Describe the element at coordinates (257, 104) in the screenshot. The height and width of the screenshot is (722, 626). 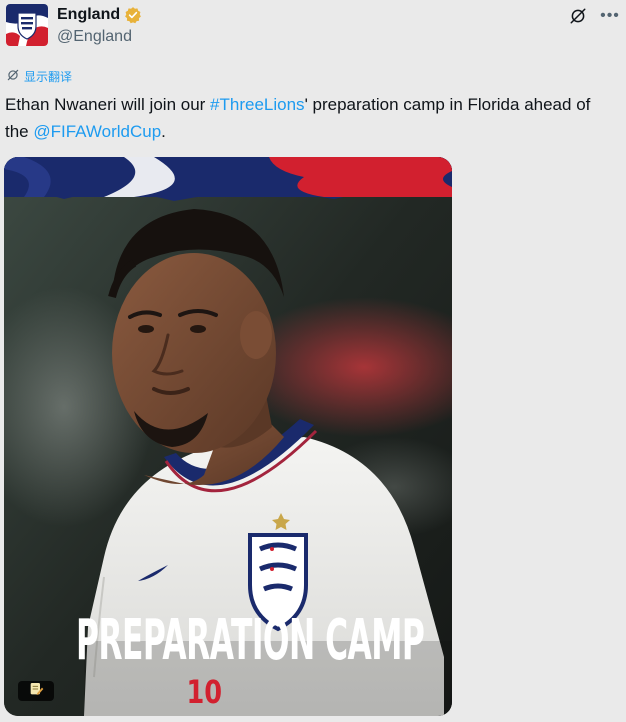
I see `hashtag-link: #ThreeLions` at that location.